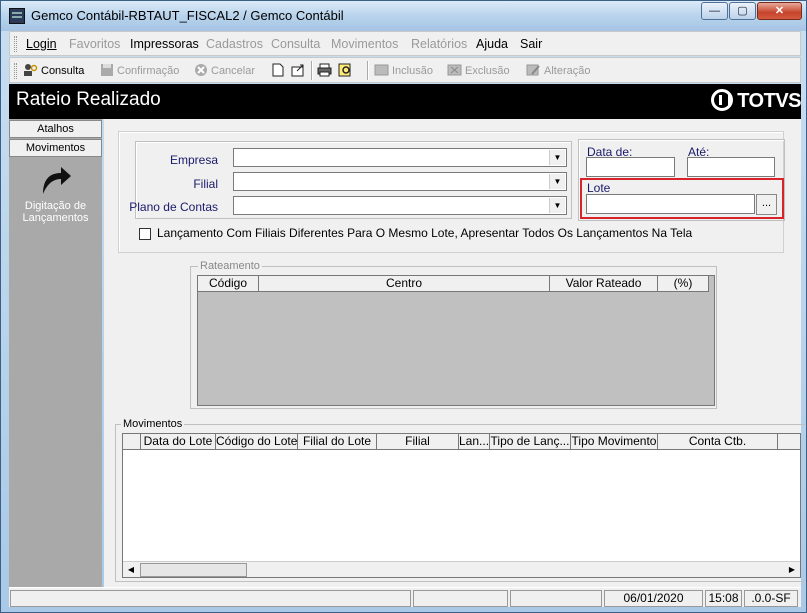 The width and height of the screenshot is (807, 613). What do you see at coordinates (17, 16) in the screenshot?
I see `app-icon` at bounding box center [17, 16].